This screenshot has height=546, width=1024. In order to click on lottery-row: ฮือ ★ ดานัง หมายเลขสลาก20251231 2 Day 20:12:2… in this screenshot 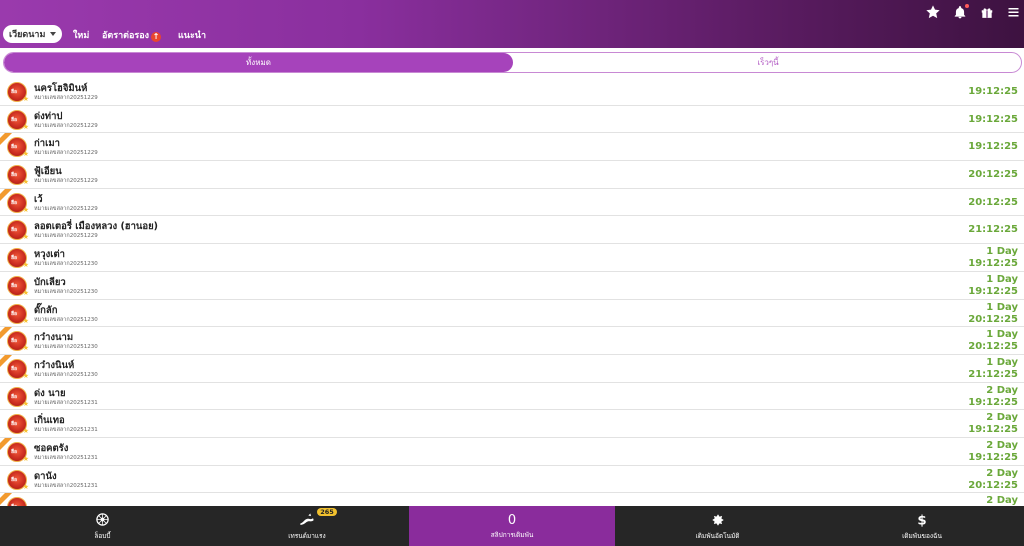, I will do `click(512, 479)`.